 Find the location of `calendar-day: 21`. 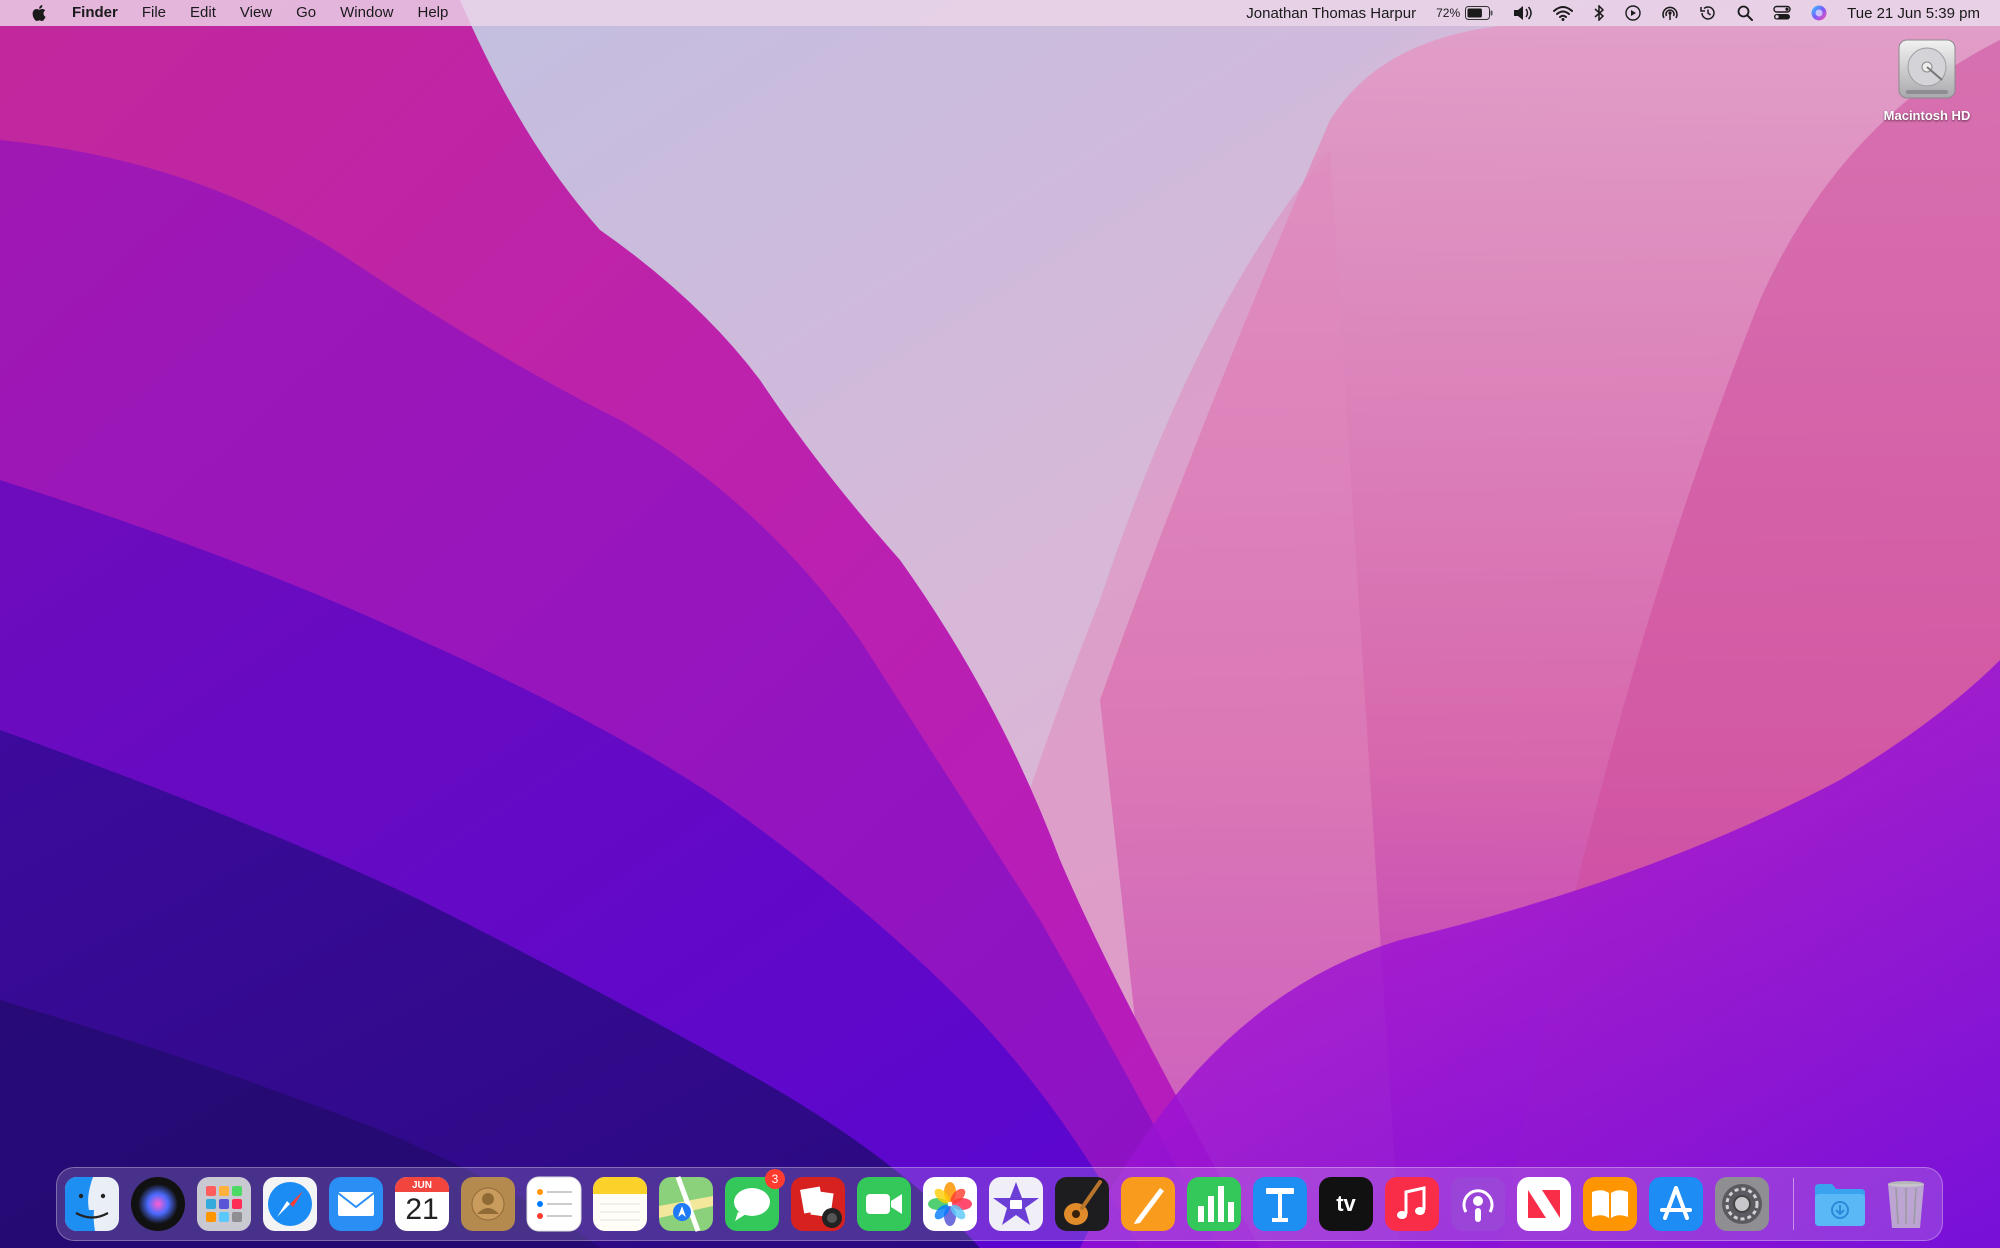

calendar-day: 21 is located at coordinates (422, 1209).